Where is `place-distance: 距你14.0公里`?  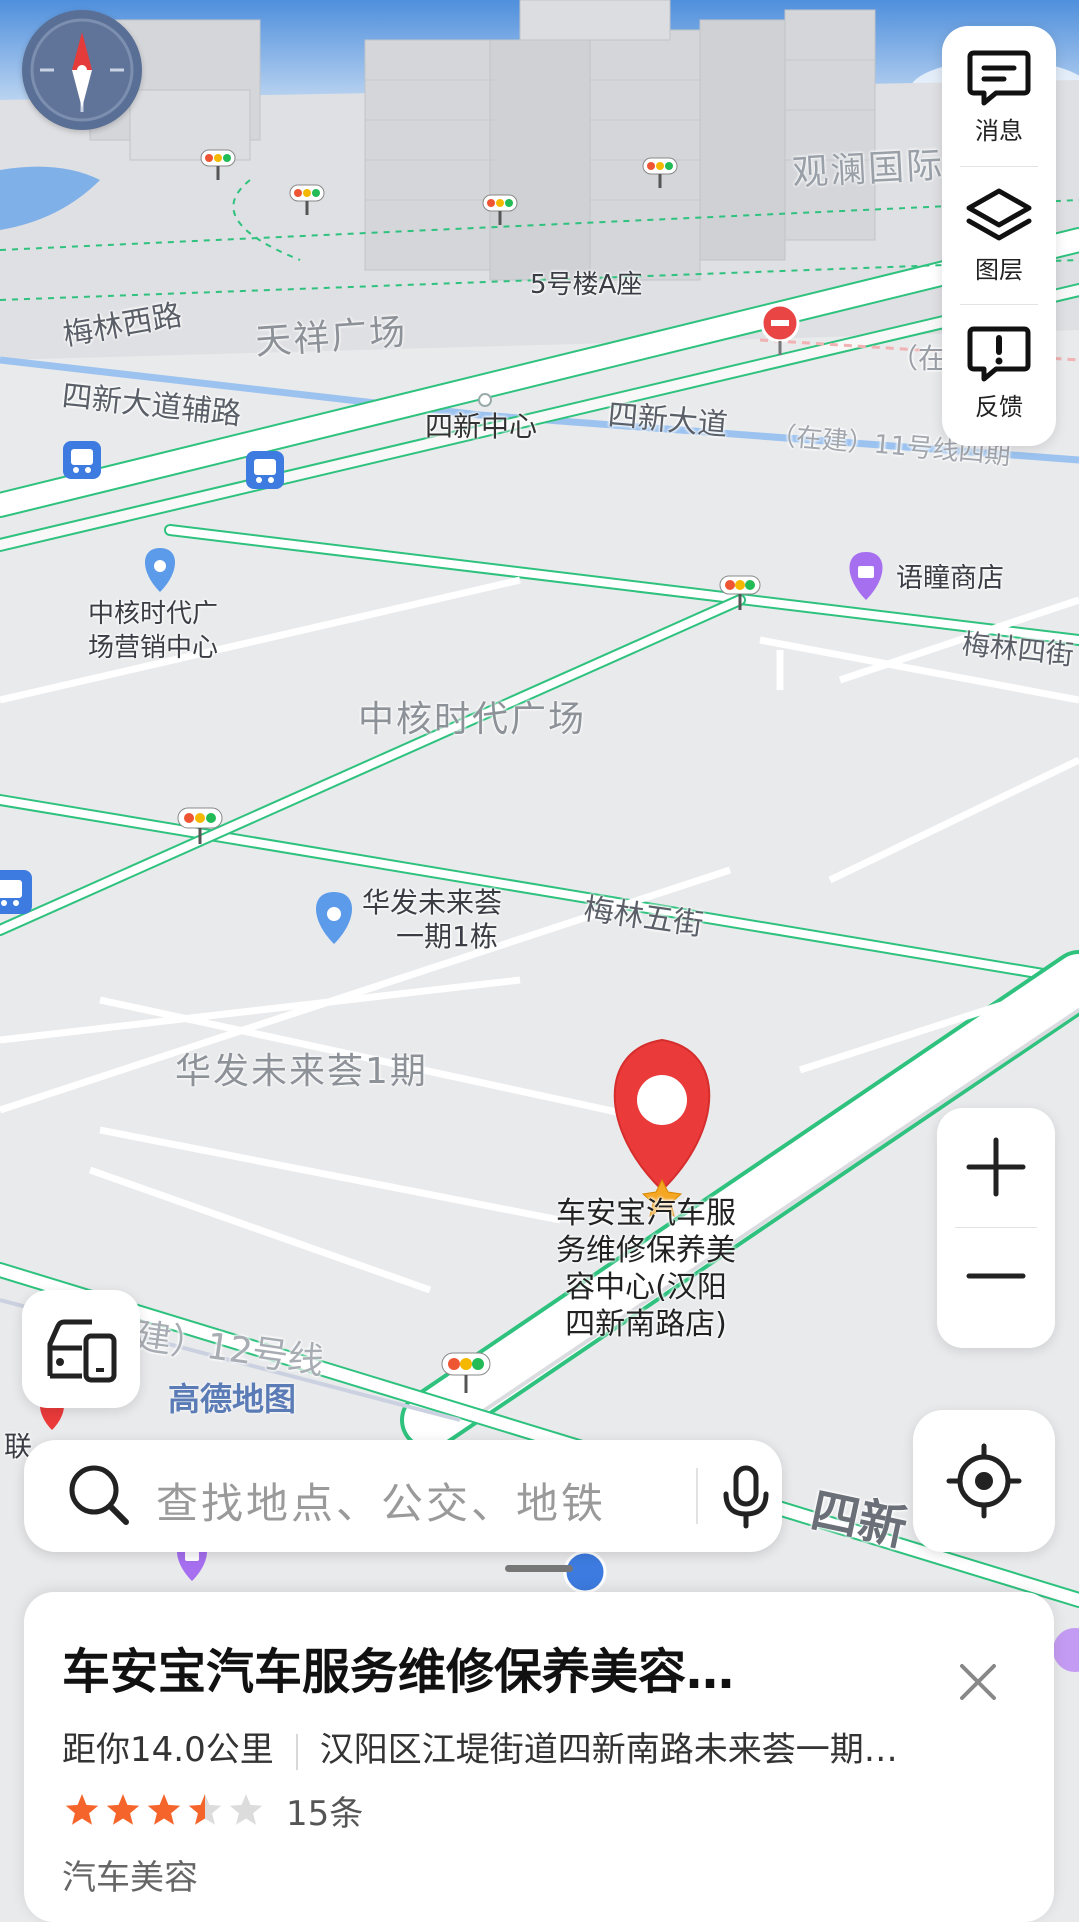
place-distance: 距你14.0公里 is located at coordinates (168, 1750).